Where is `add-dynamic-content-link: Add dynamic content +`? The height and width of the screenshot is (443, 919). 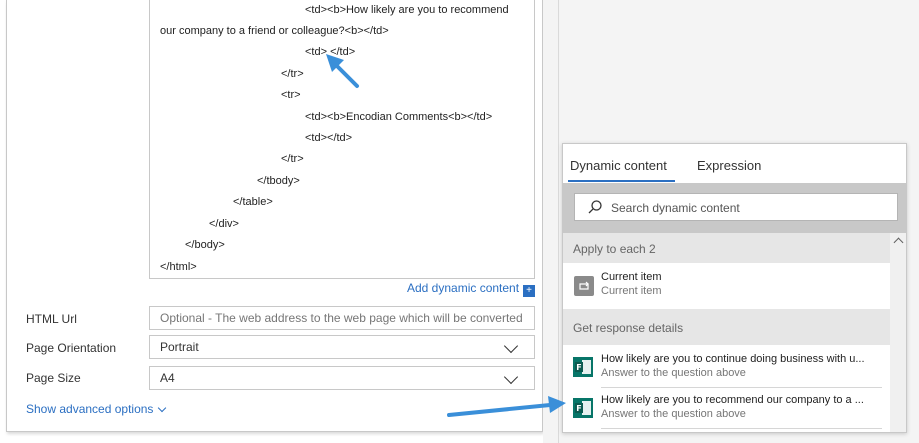
add-dynamic-content-link: Add dynamic content + is located at coordinates (471, 289).